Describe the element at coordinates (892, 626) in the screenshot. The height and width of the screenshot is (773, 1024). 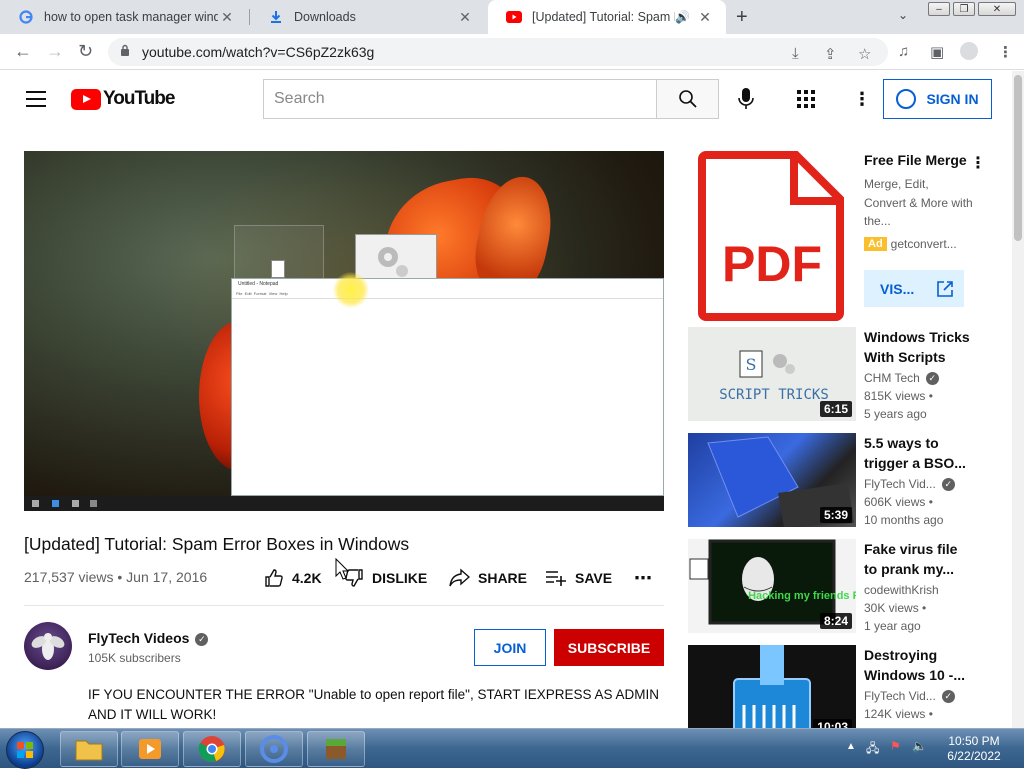
I see `upload-age: 1 year ago` at that location.